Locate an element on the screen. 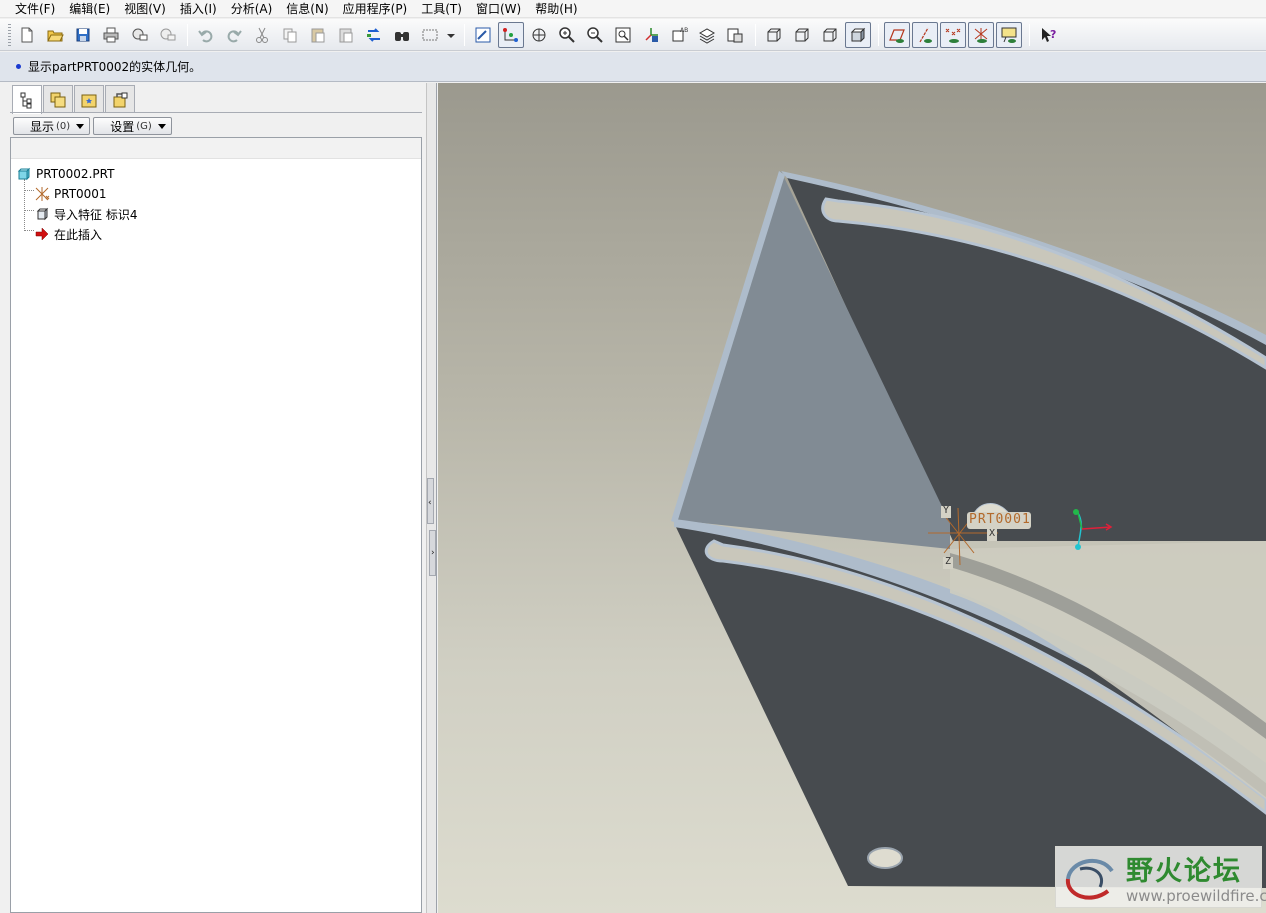  refit-icon is located at coordinates (623, 35).